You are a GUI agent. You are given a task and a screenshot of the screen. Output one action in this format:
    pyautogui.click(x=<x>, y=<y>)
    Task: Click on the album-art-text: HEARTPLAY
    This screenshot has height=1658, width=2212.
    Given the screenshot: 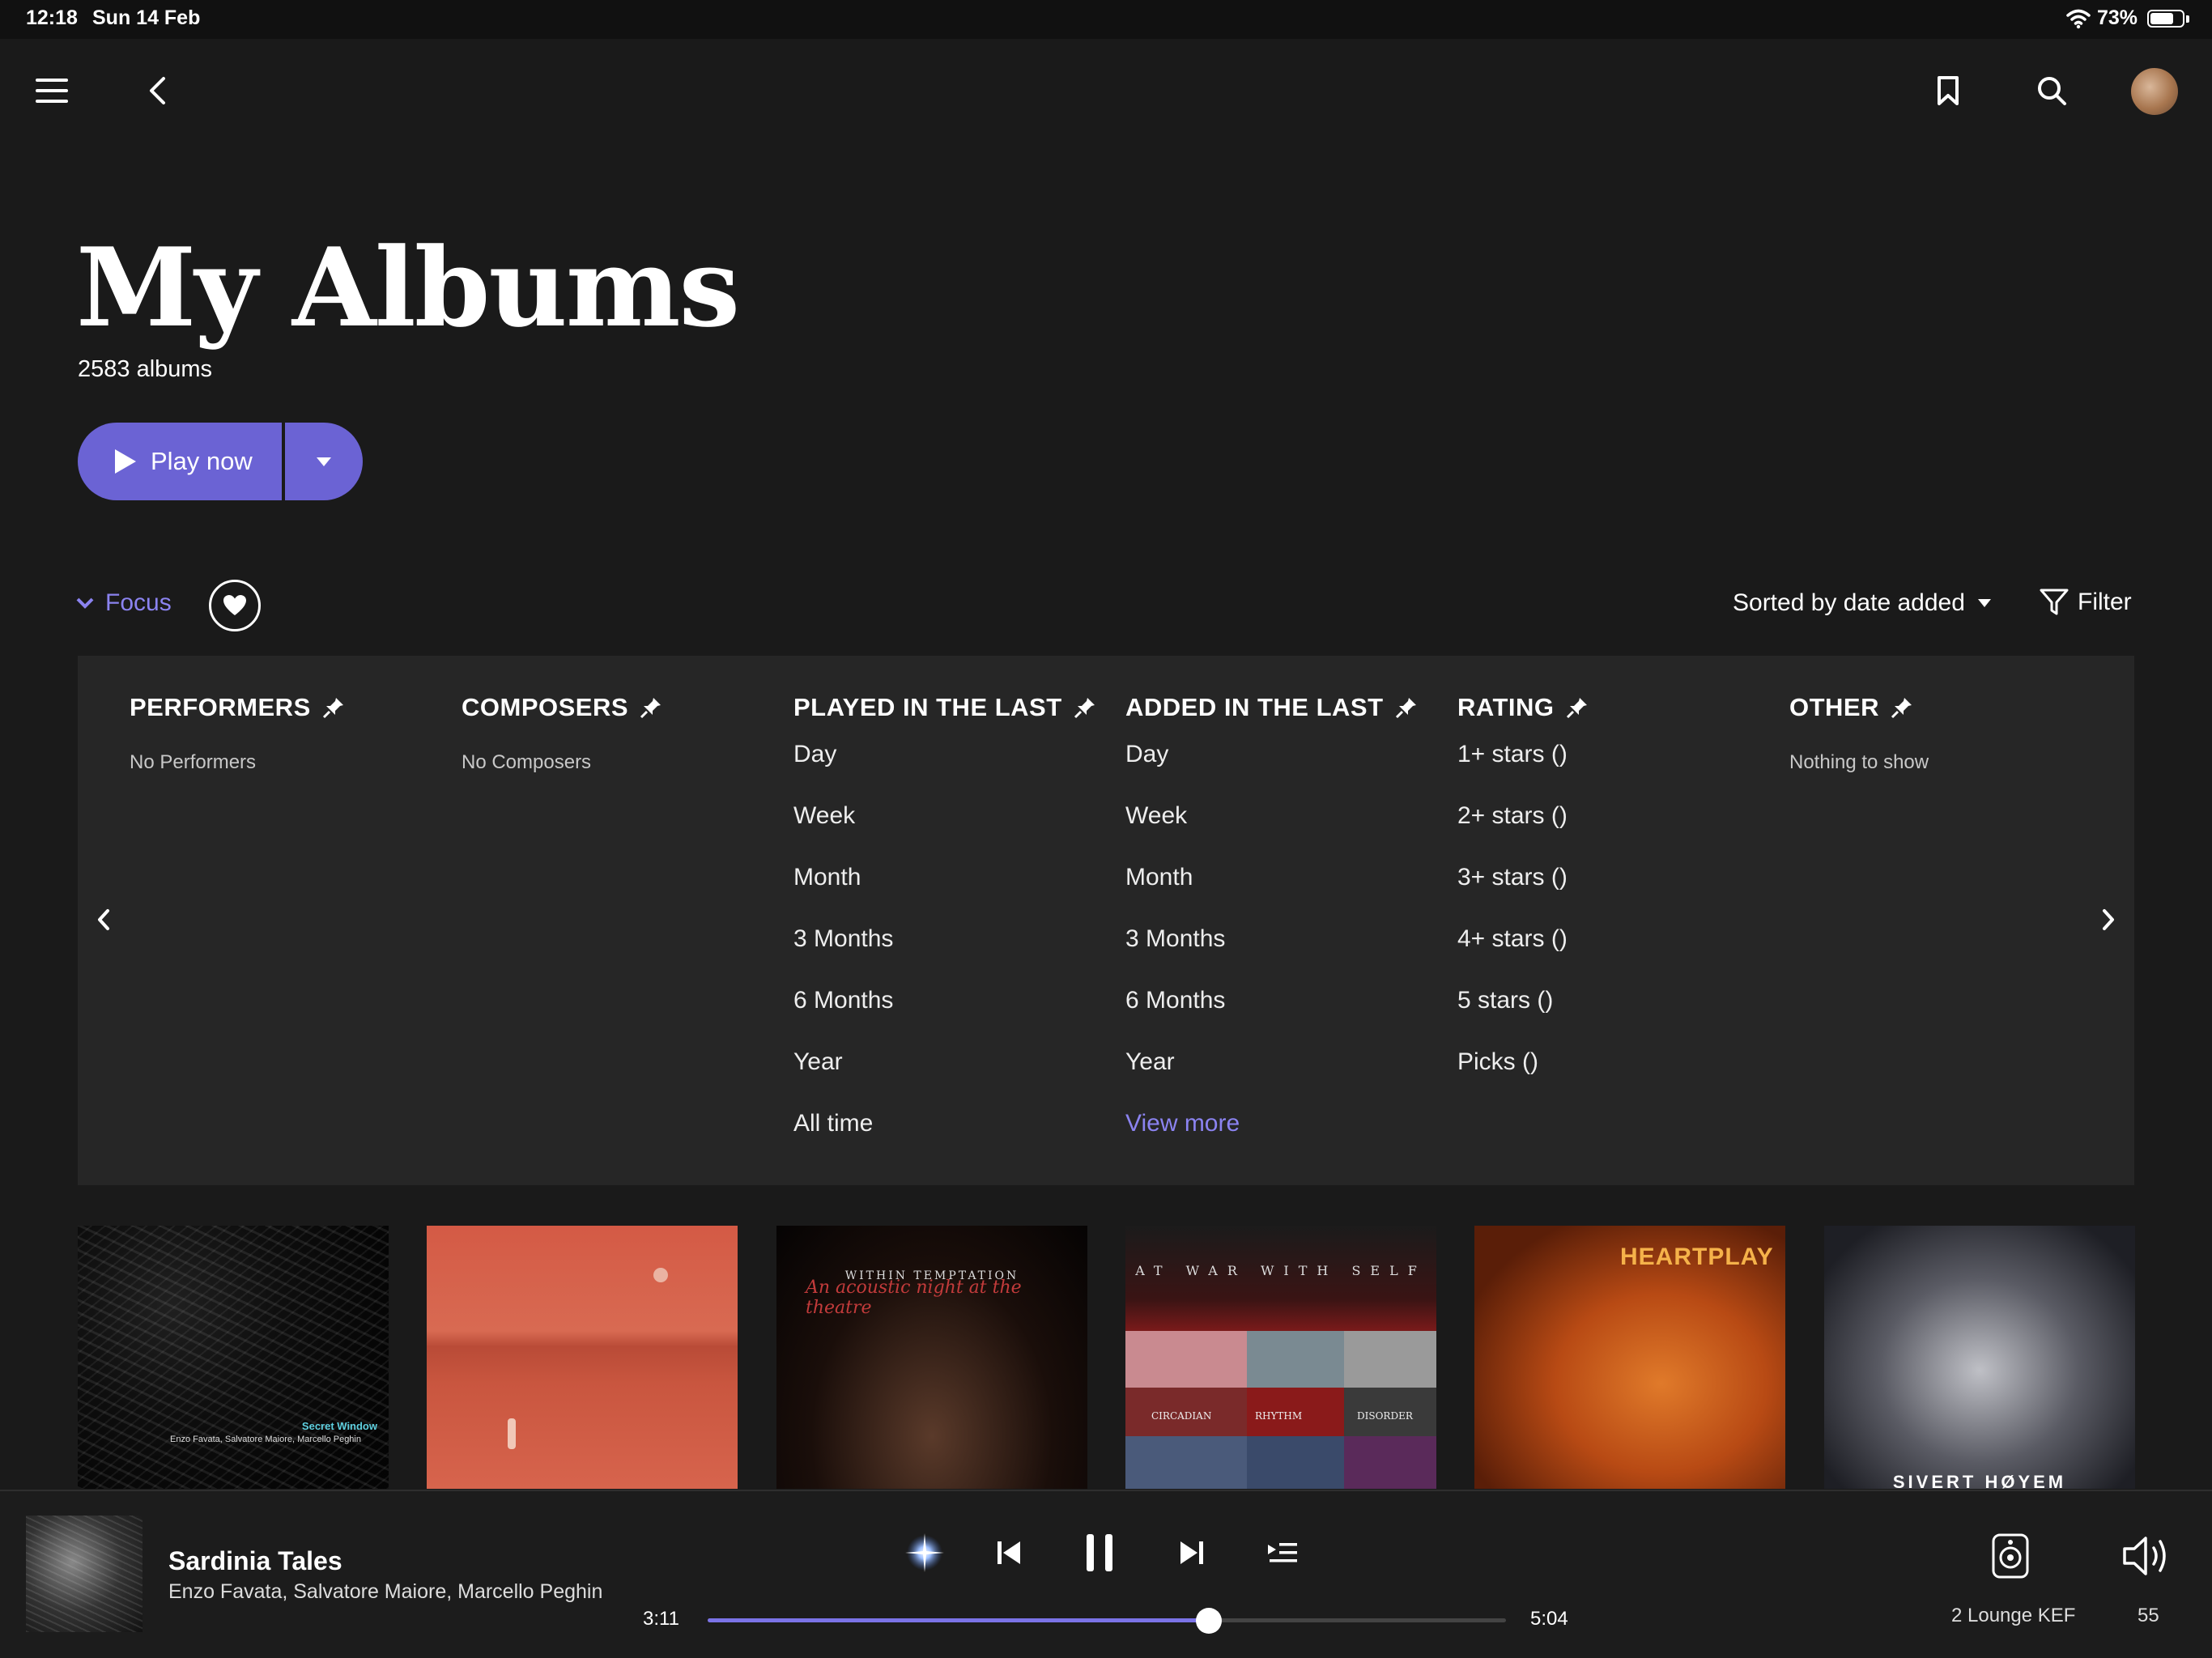 What is the action you would take?
    pyautogui.click(x=1697, y=1257)
    